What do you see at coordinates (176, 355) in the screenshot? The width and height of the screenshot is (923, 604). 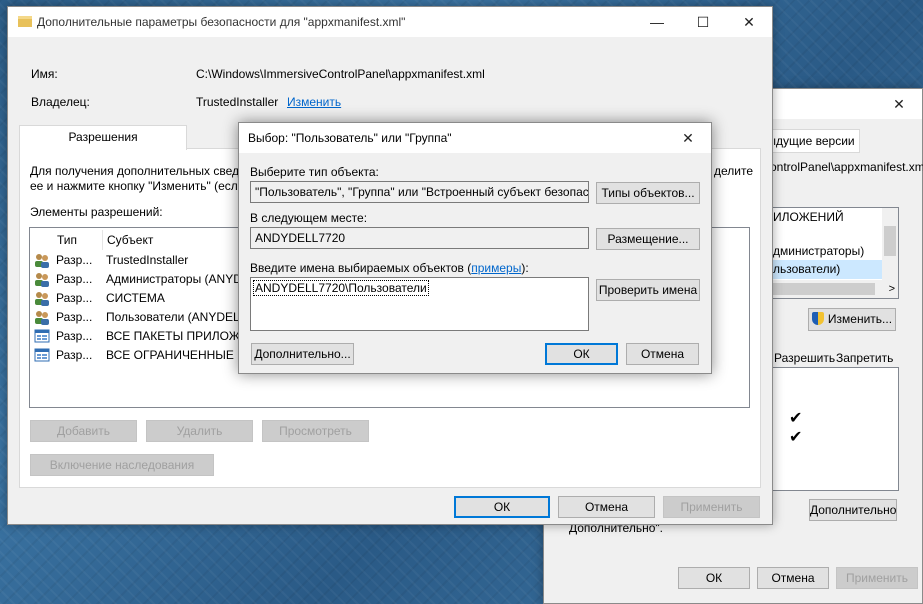 I see `row-subject: ВСЕ ОГРАНИЧЕННЫЕ П` at bounding box center [176, 355].